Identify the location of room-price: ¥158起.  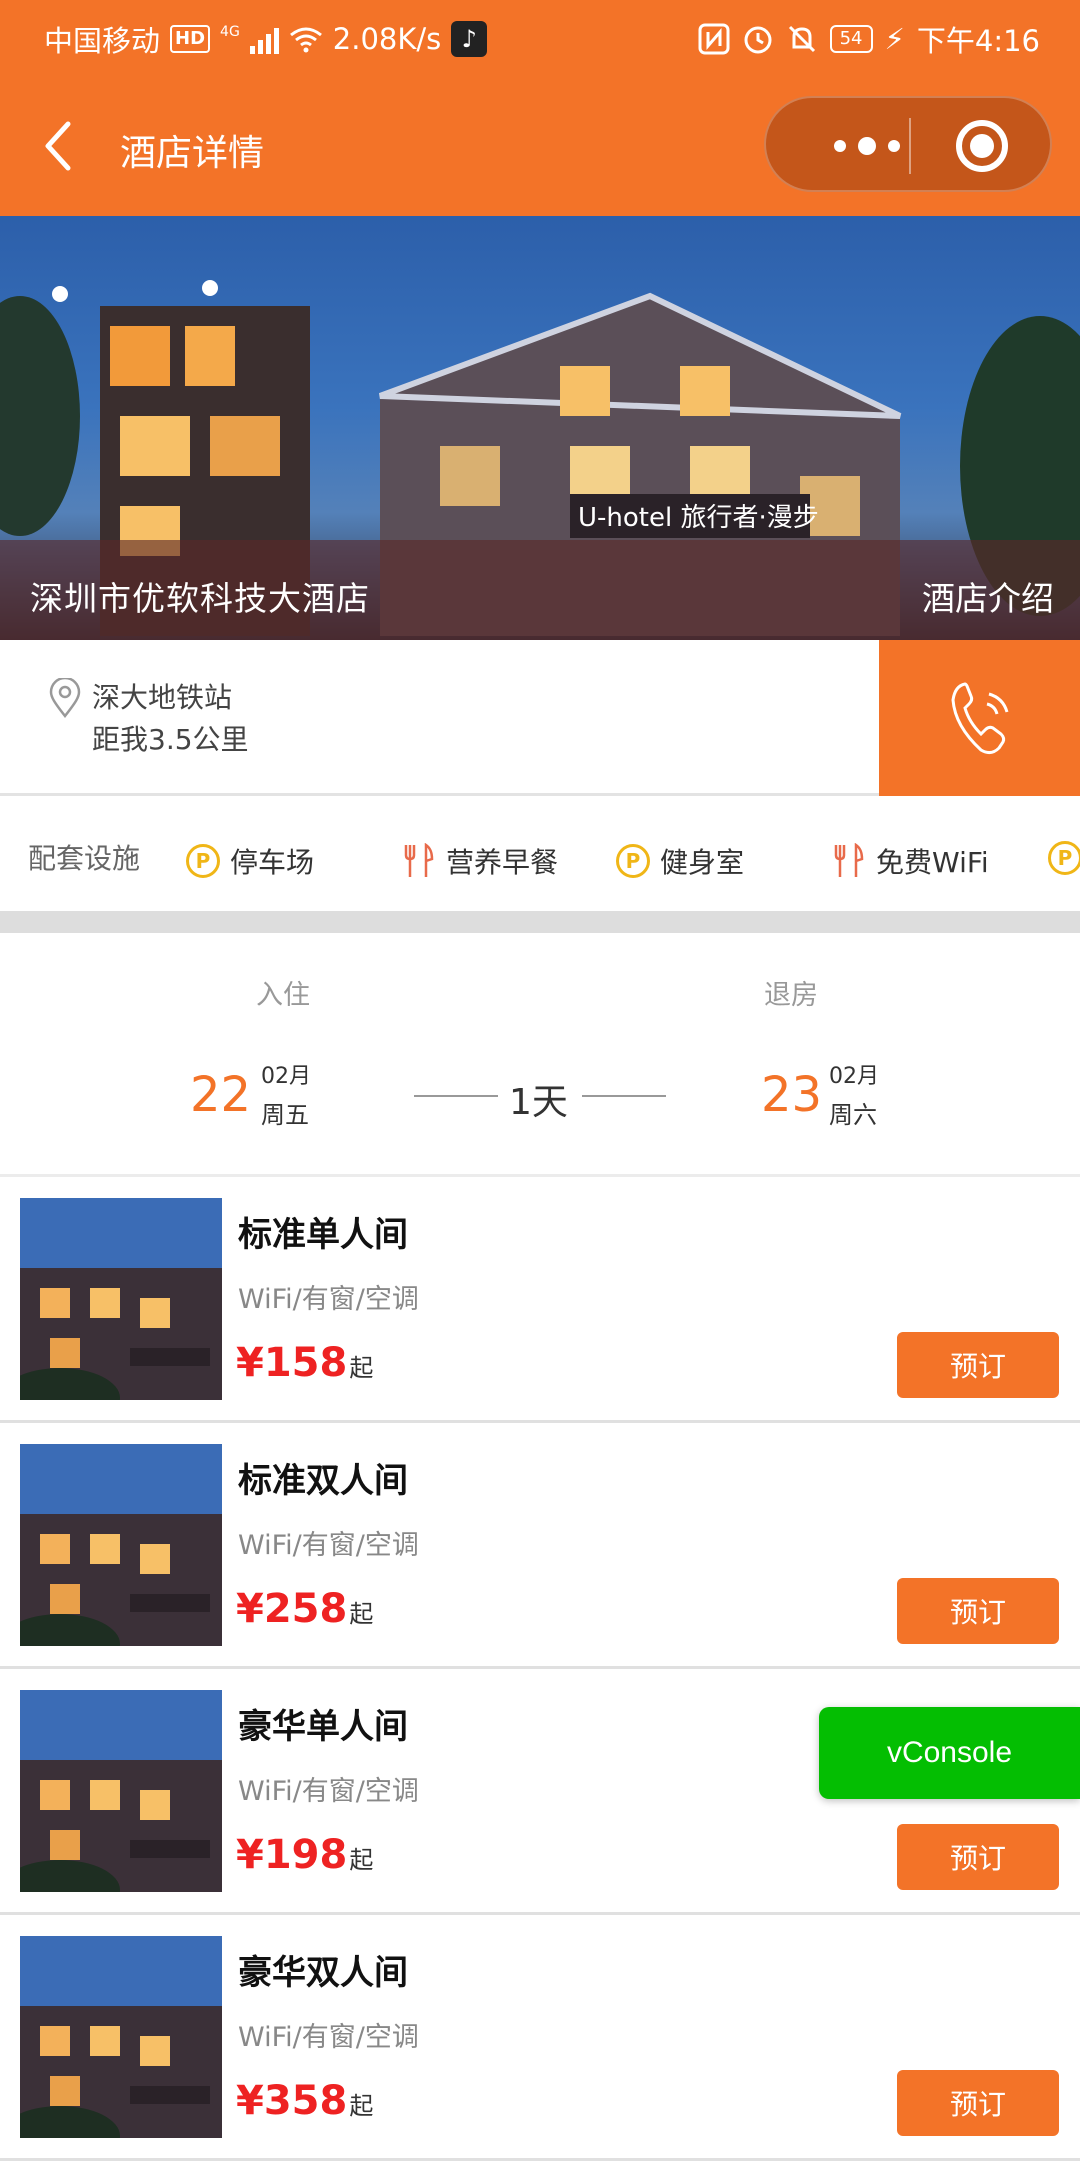
(304, 1363).